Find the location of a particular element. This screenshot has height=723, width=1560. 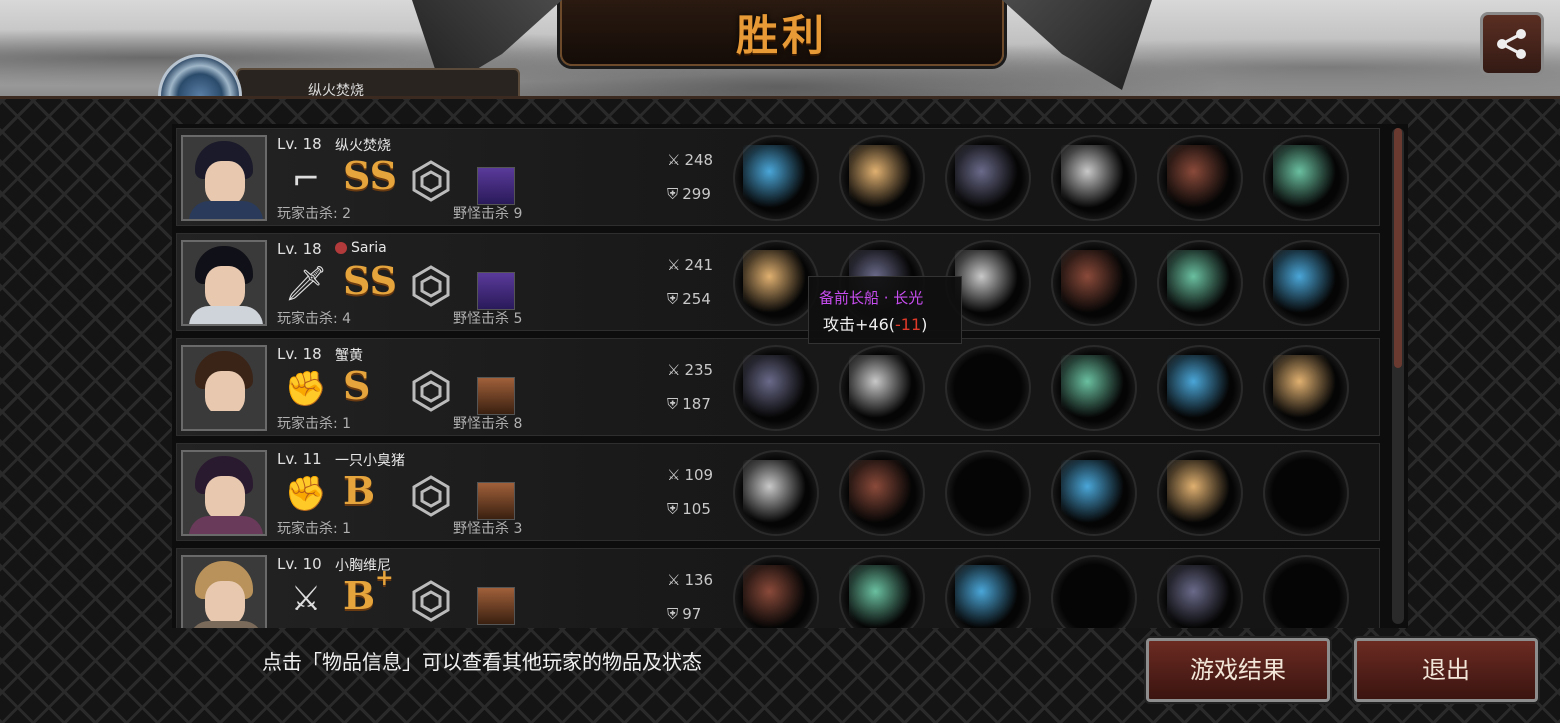

defense-stat: ⛨ 299 is located at coordinates (689, 194).